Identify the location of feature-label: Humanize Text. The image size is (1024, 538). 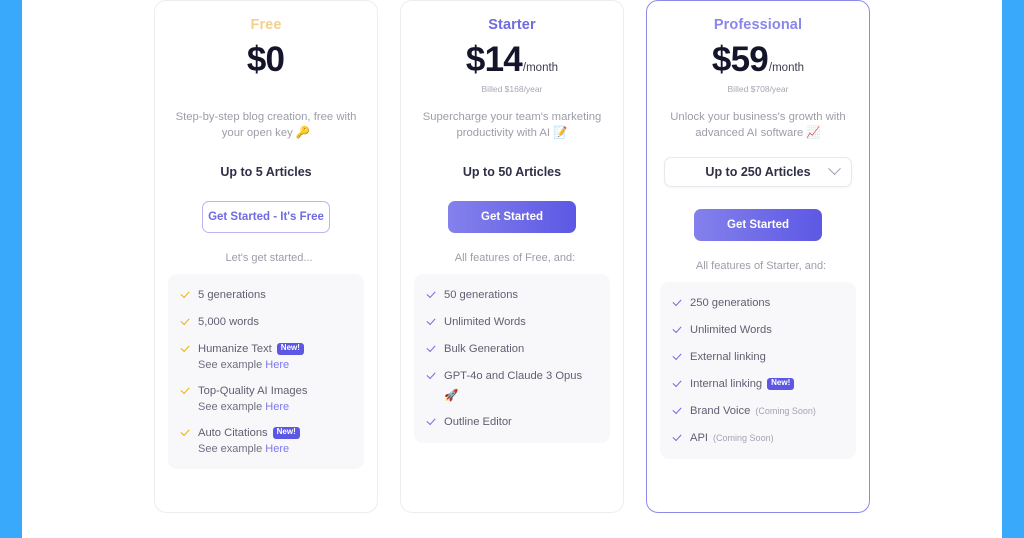
(235, 348).